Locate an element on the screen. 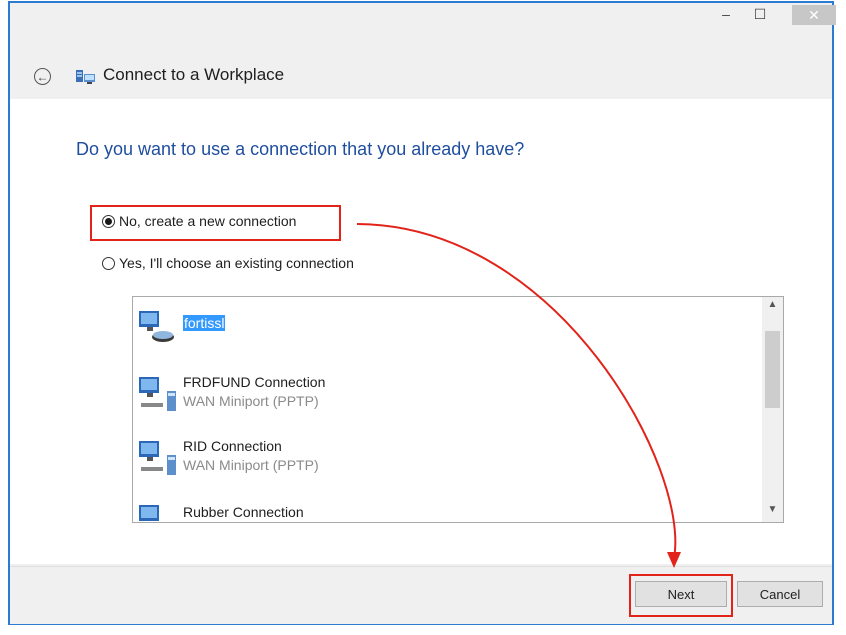  list-item: FRDFUND Connection WAN Miniport (PPTP) is located at coordinates (445, 393).